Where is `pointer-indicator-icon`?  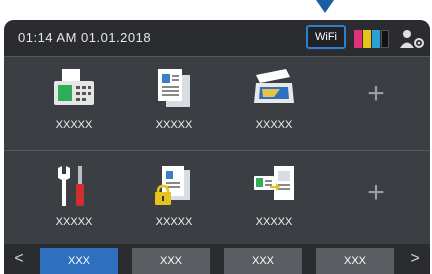 pointer-indicator-icon is located at coordinates (325, 6).